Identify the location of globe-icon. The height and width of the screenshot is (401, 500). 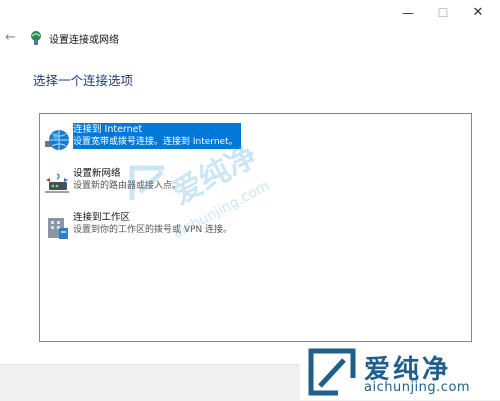
(57, 140).